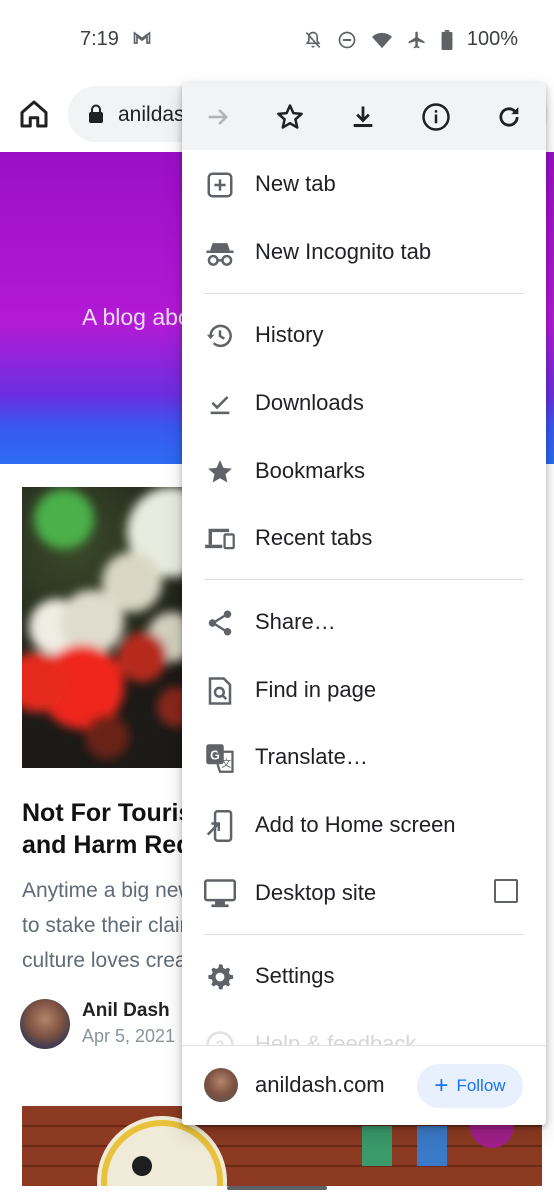  I want to click on follow-label: Follow, so click(481, 1085).